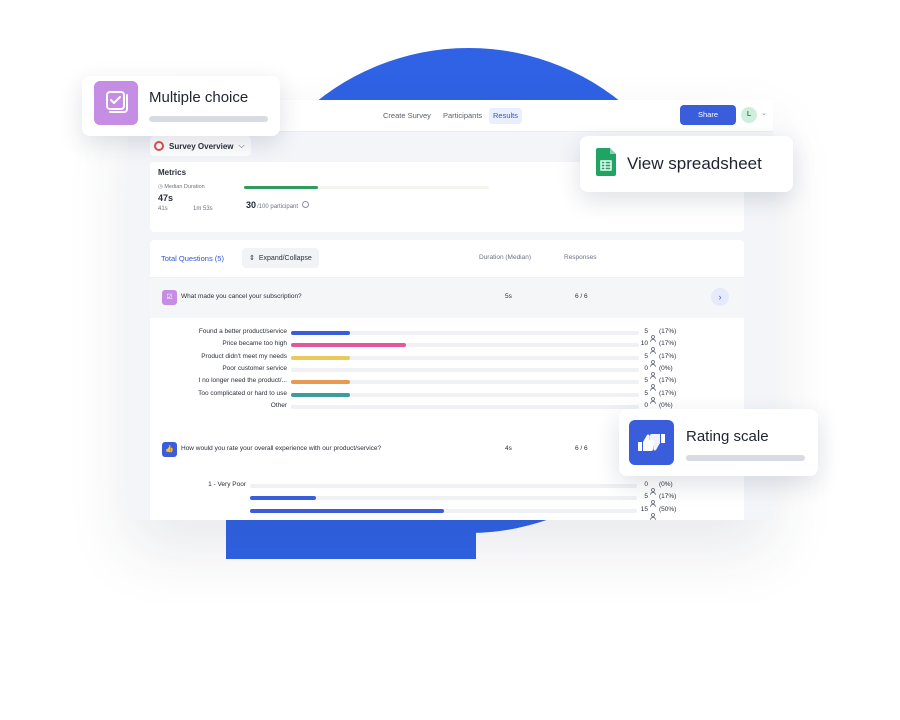  I want to click on question-duration: 5s, so click(508, 296).